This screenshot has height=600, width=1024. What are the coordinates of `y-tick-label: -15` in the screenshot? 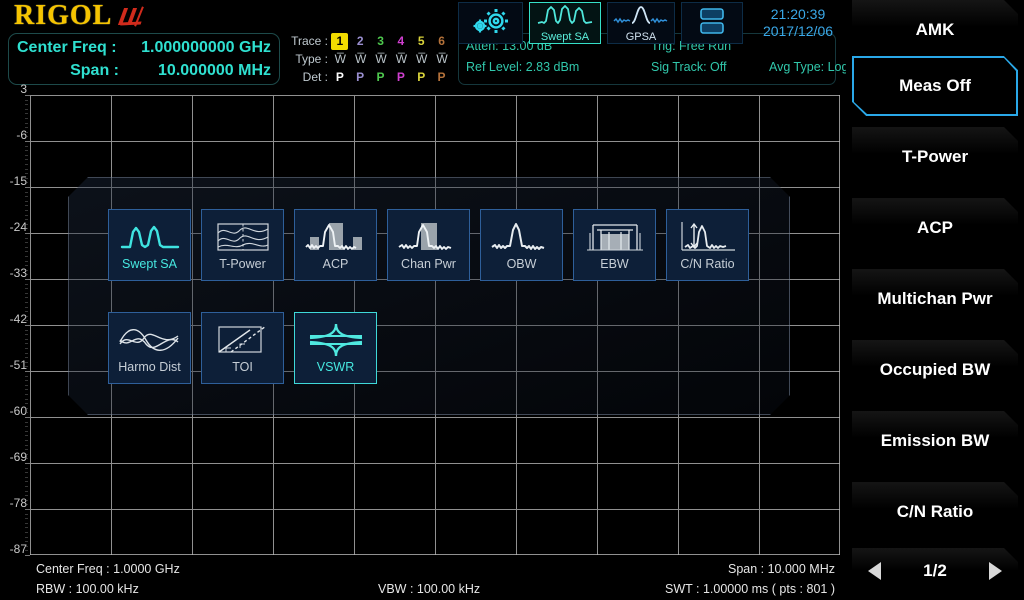 It's located at (18, 181).